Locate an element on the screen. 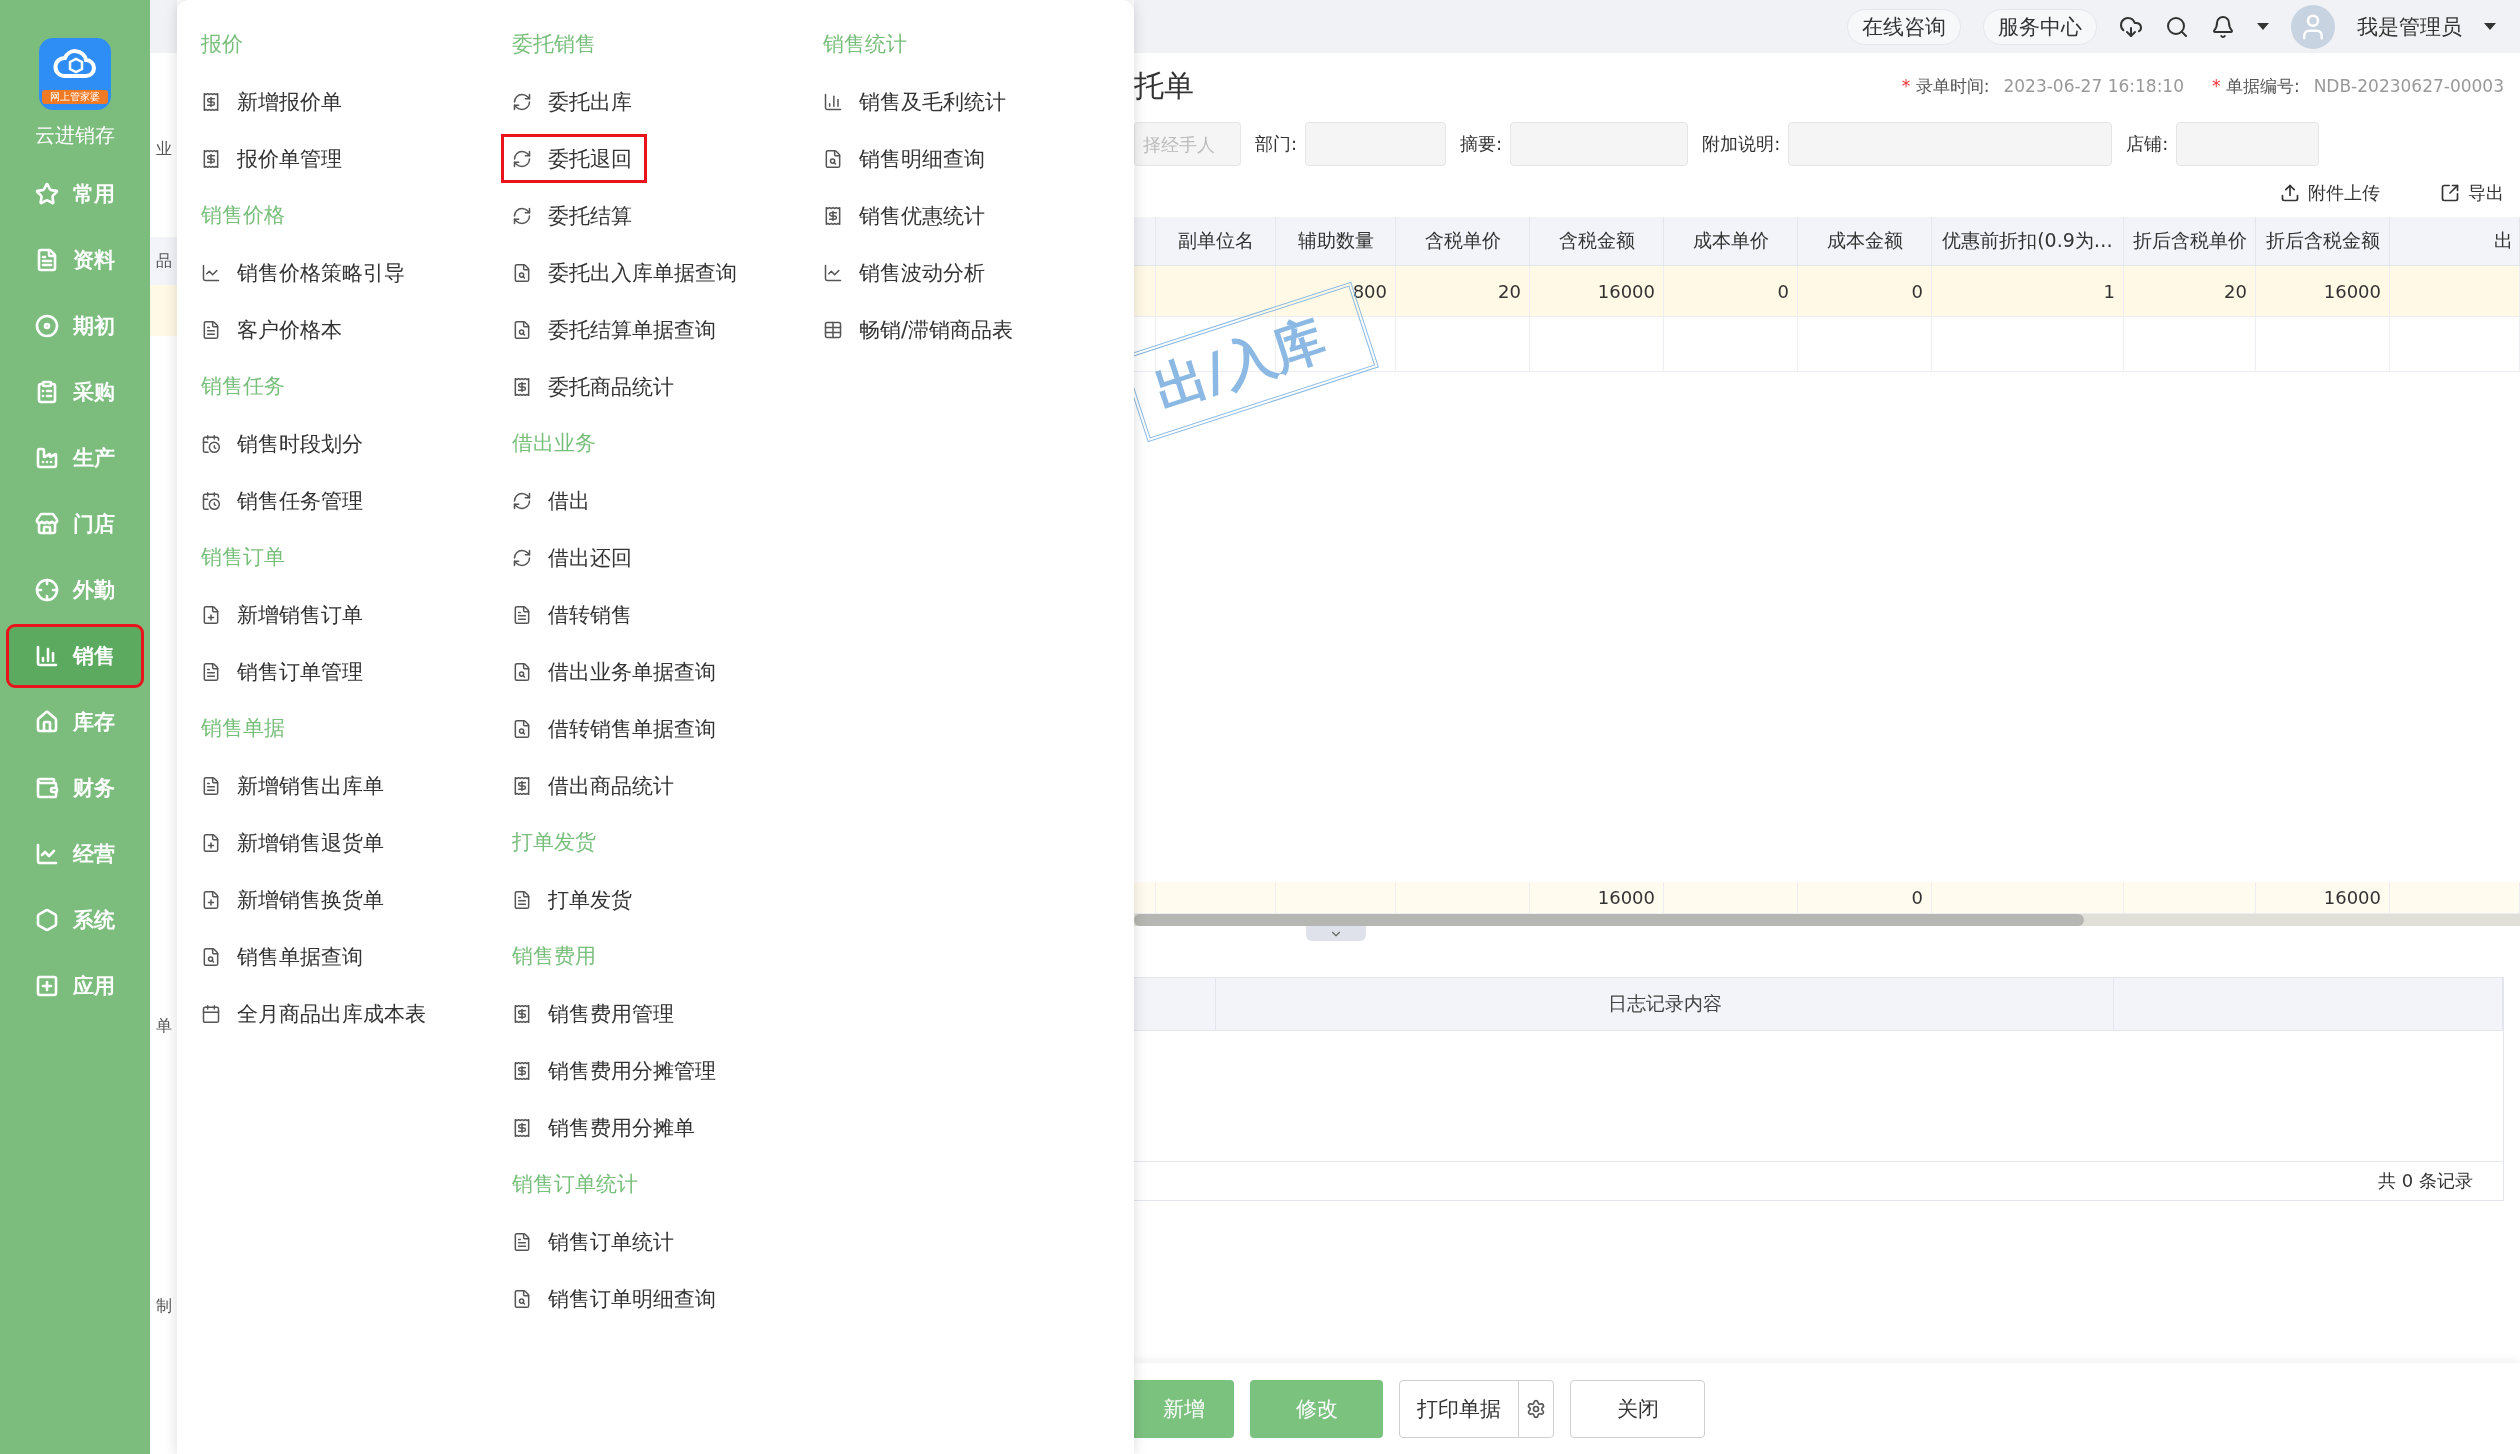  menu-item: 委托出入库单据查询 is located at coordinates (626, 272).